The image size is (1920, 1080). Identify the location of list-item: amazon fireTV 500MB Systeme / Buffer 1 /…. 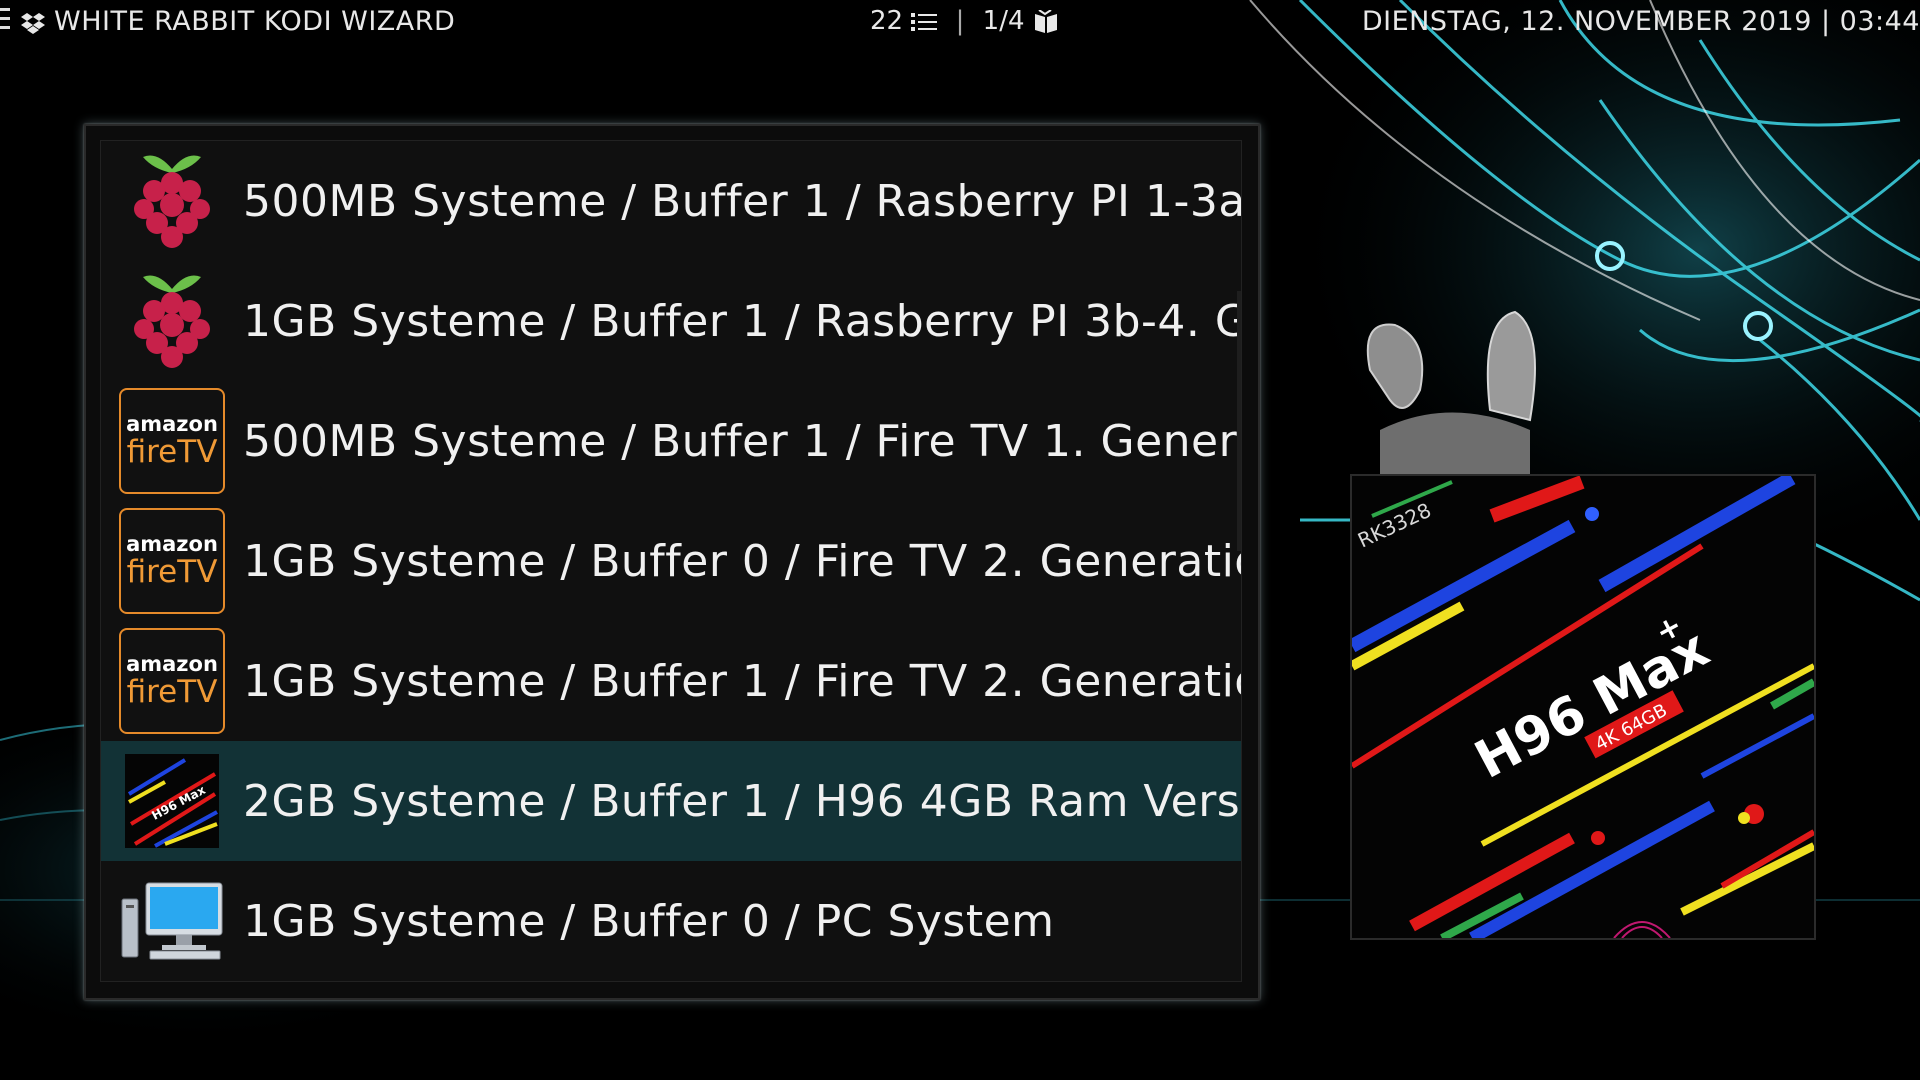
(671, 441).